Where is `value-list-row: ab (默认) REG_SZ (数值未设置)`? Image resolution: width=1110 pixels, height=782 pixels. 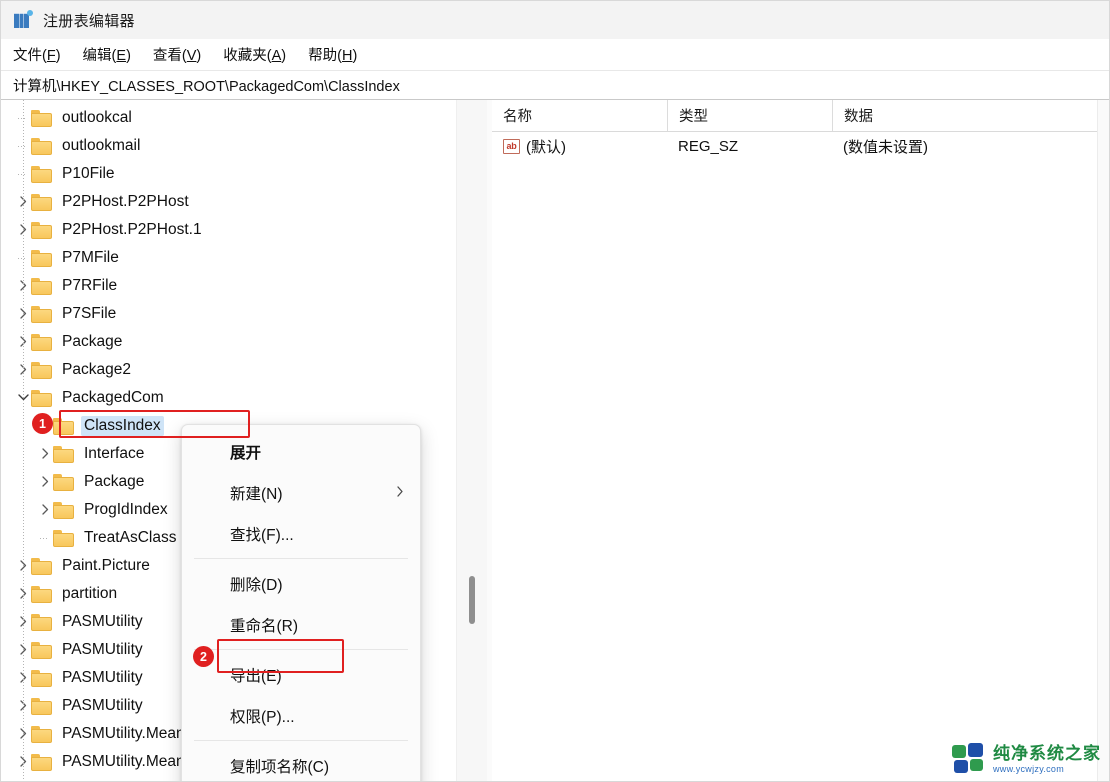 value-list-row: ab (默认) REG_SZ (数值未设置) is located at coordinates (800, 146).